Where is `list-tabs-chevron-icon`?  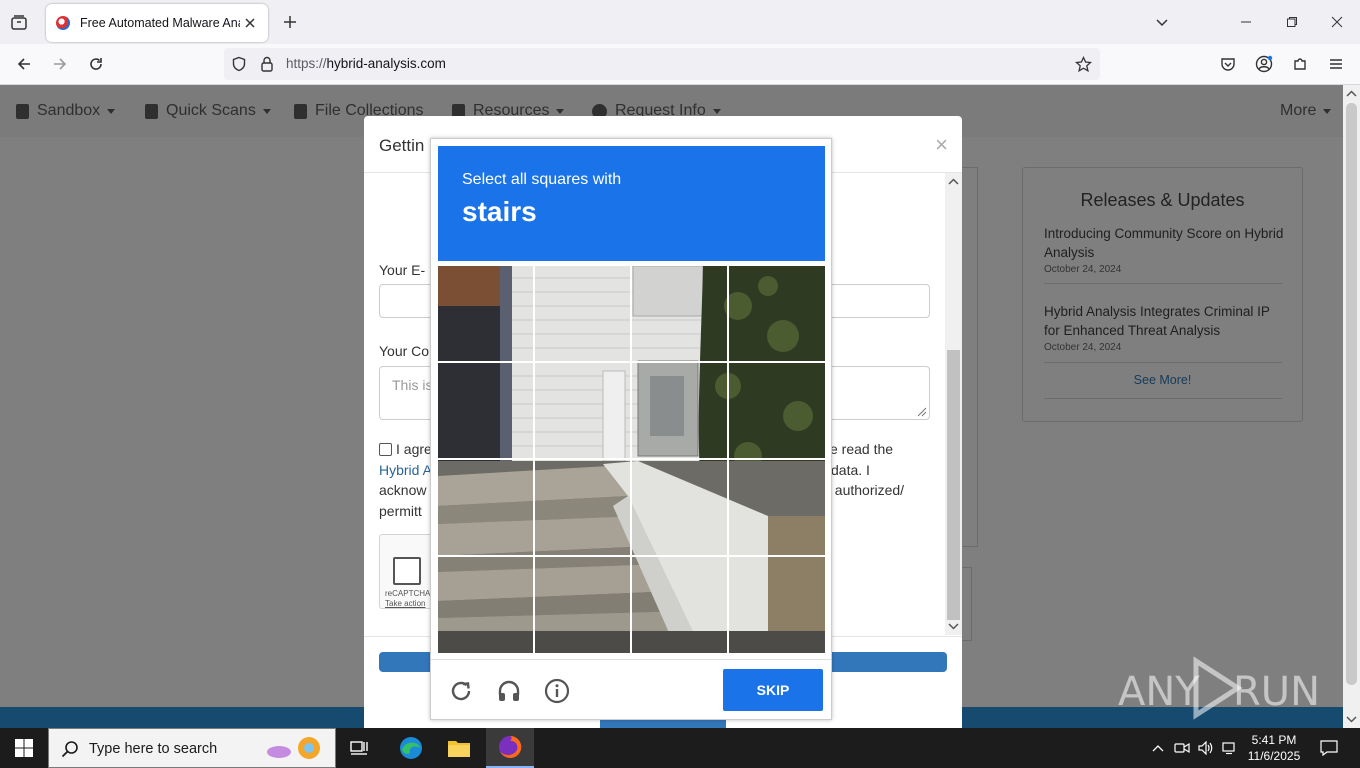 list-tabs-chevron-icon is located at coordinates (1162, 22).